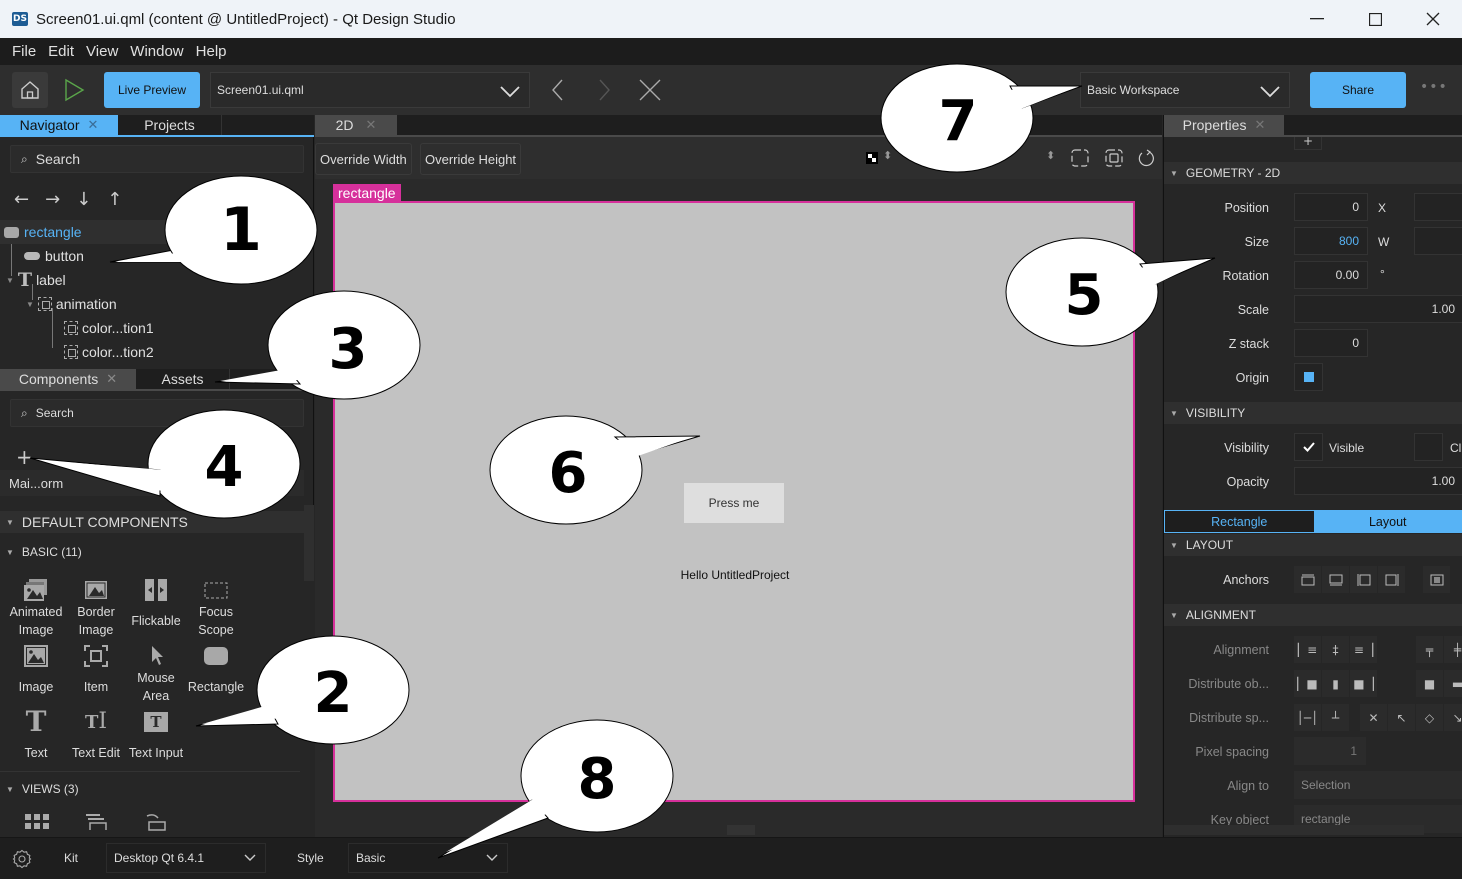 The image size is (1462, 879). I want to click on menu-edit: Edit, so click(61, 51).